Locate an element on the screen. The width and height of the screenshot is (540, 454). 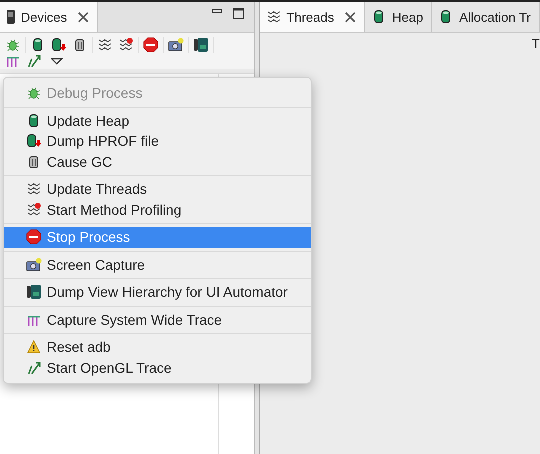
menu-item: Update Threads is located at coordinates (157, 189).